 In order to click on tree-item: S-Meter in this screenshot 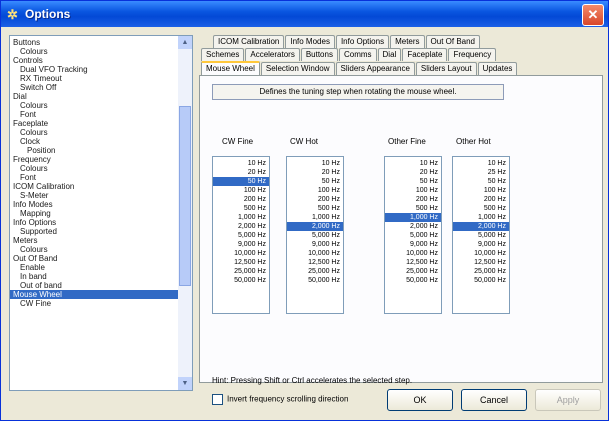, I will do `click(94, 195)`.